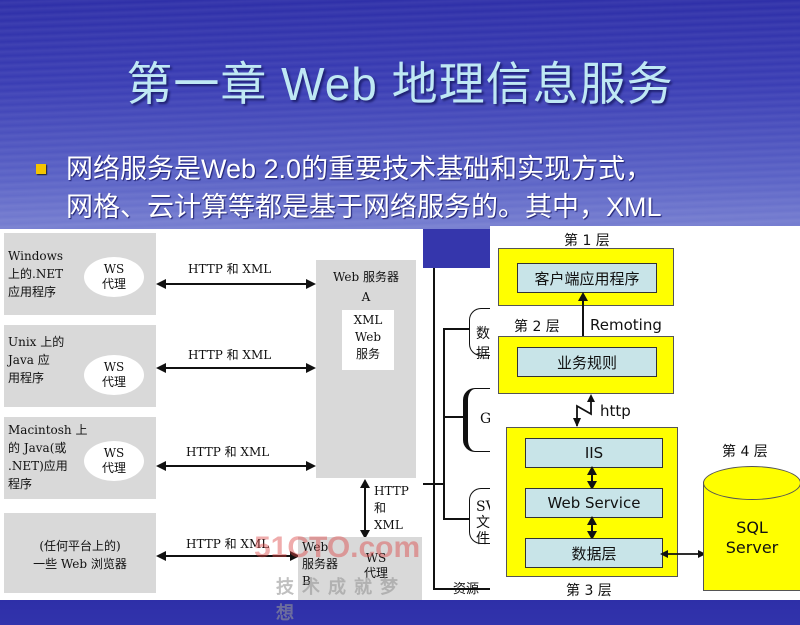 The width and height of the screenshot is (800, 625). Describe the element at coordinates (488, 517) in the screenshot. I see `resource-svg-cylinder: SVG 文件` at that location.